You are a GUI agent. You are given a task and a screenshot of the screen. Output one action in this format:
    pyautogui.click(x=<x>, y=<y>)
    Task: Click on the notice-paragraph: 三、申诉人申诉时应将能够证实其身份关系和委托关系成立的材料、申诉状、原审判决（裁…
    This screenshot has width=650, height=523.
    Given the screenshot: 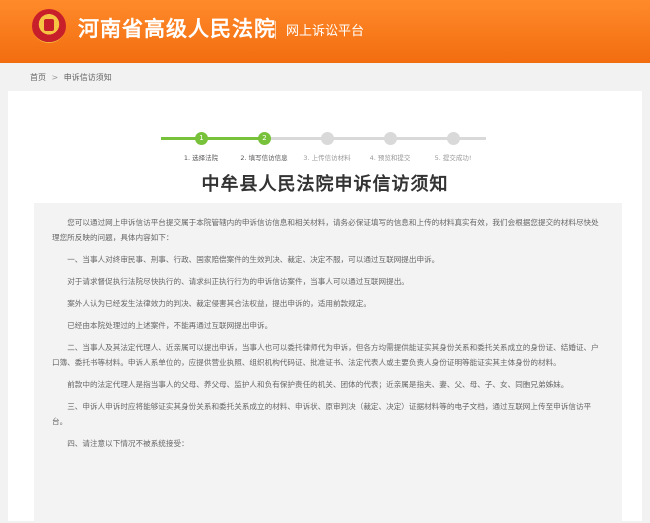 What is the action you would take?
    pyautogui.click(x=322, y=414)
    